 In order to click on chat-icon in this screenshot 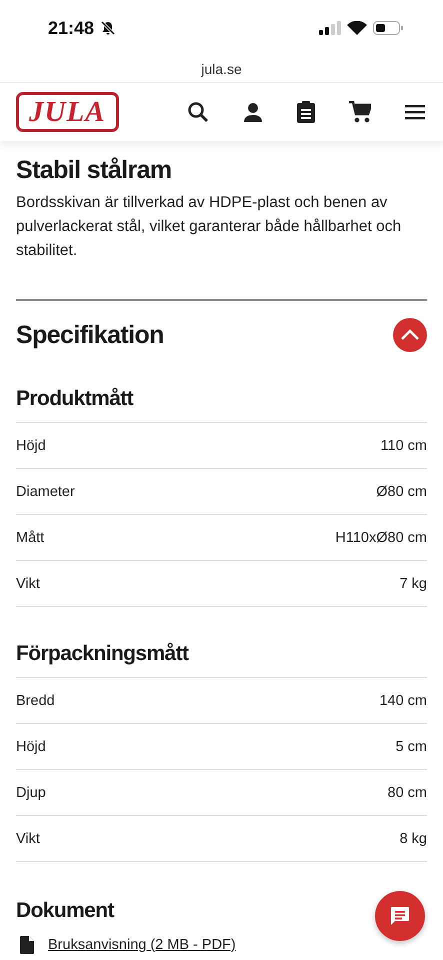, I will do `click(400, 916)`.